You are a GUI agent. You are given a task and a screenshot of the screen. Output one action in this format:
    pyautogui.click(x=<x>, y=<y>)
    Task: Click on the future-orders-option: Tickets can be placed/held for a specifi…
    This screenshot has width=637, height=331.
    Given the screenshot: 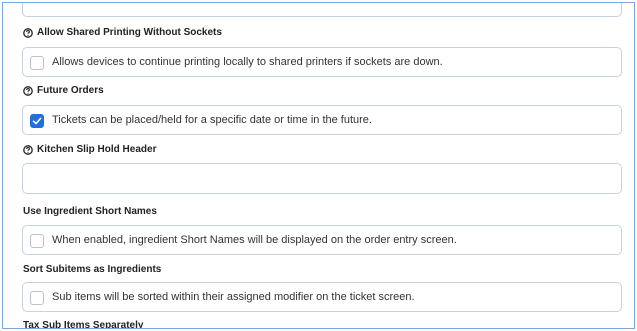 What is the action you would take?
    pyautogui.click(x=322, y=120)
    